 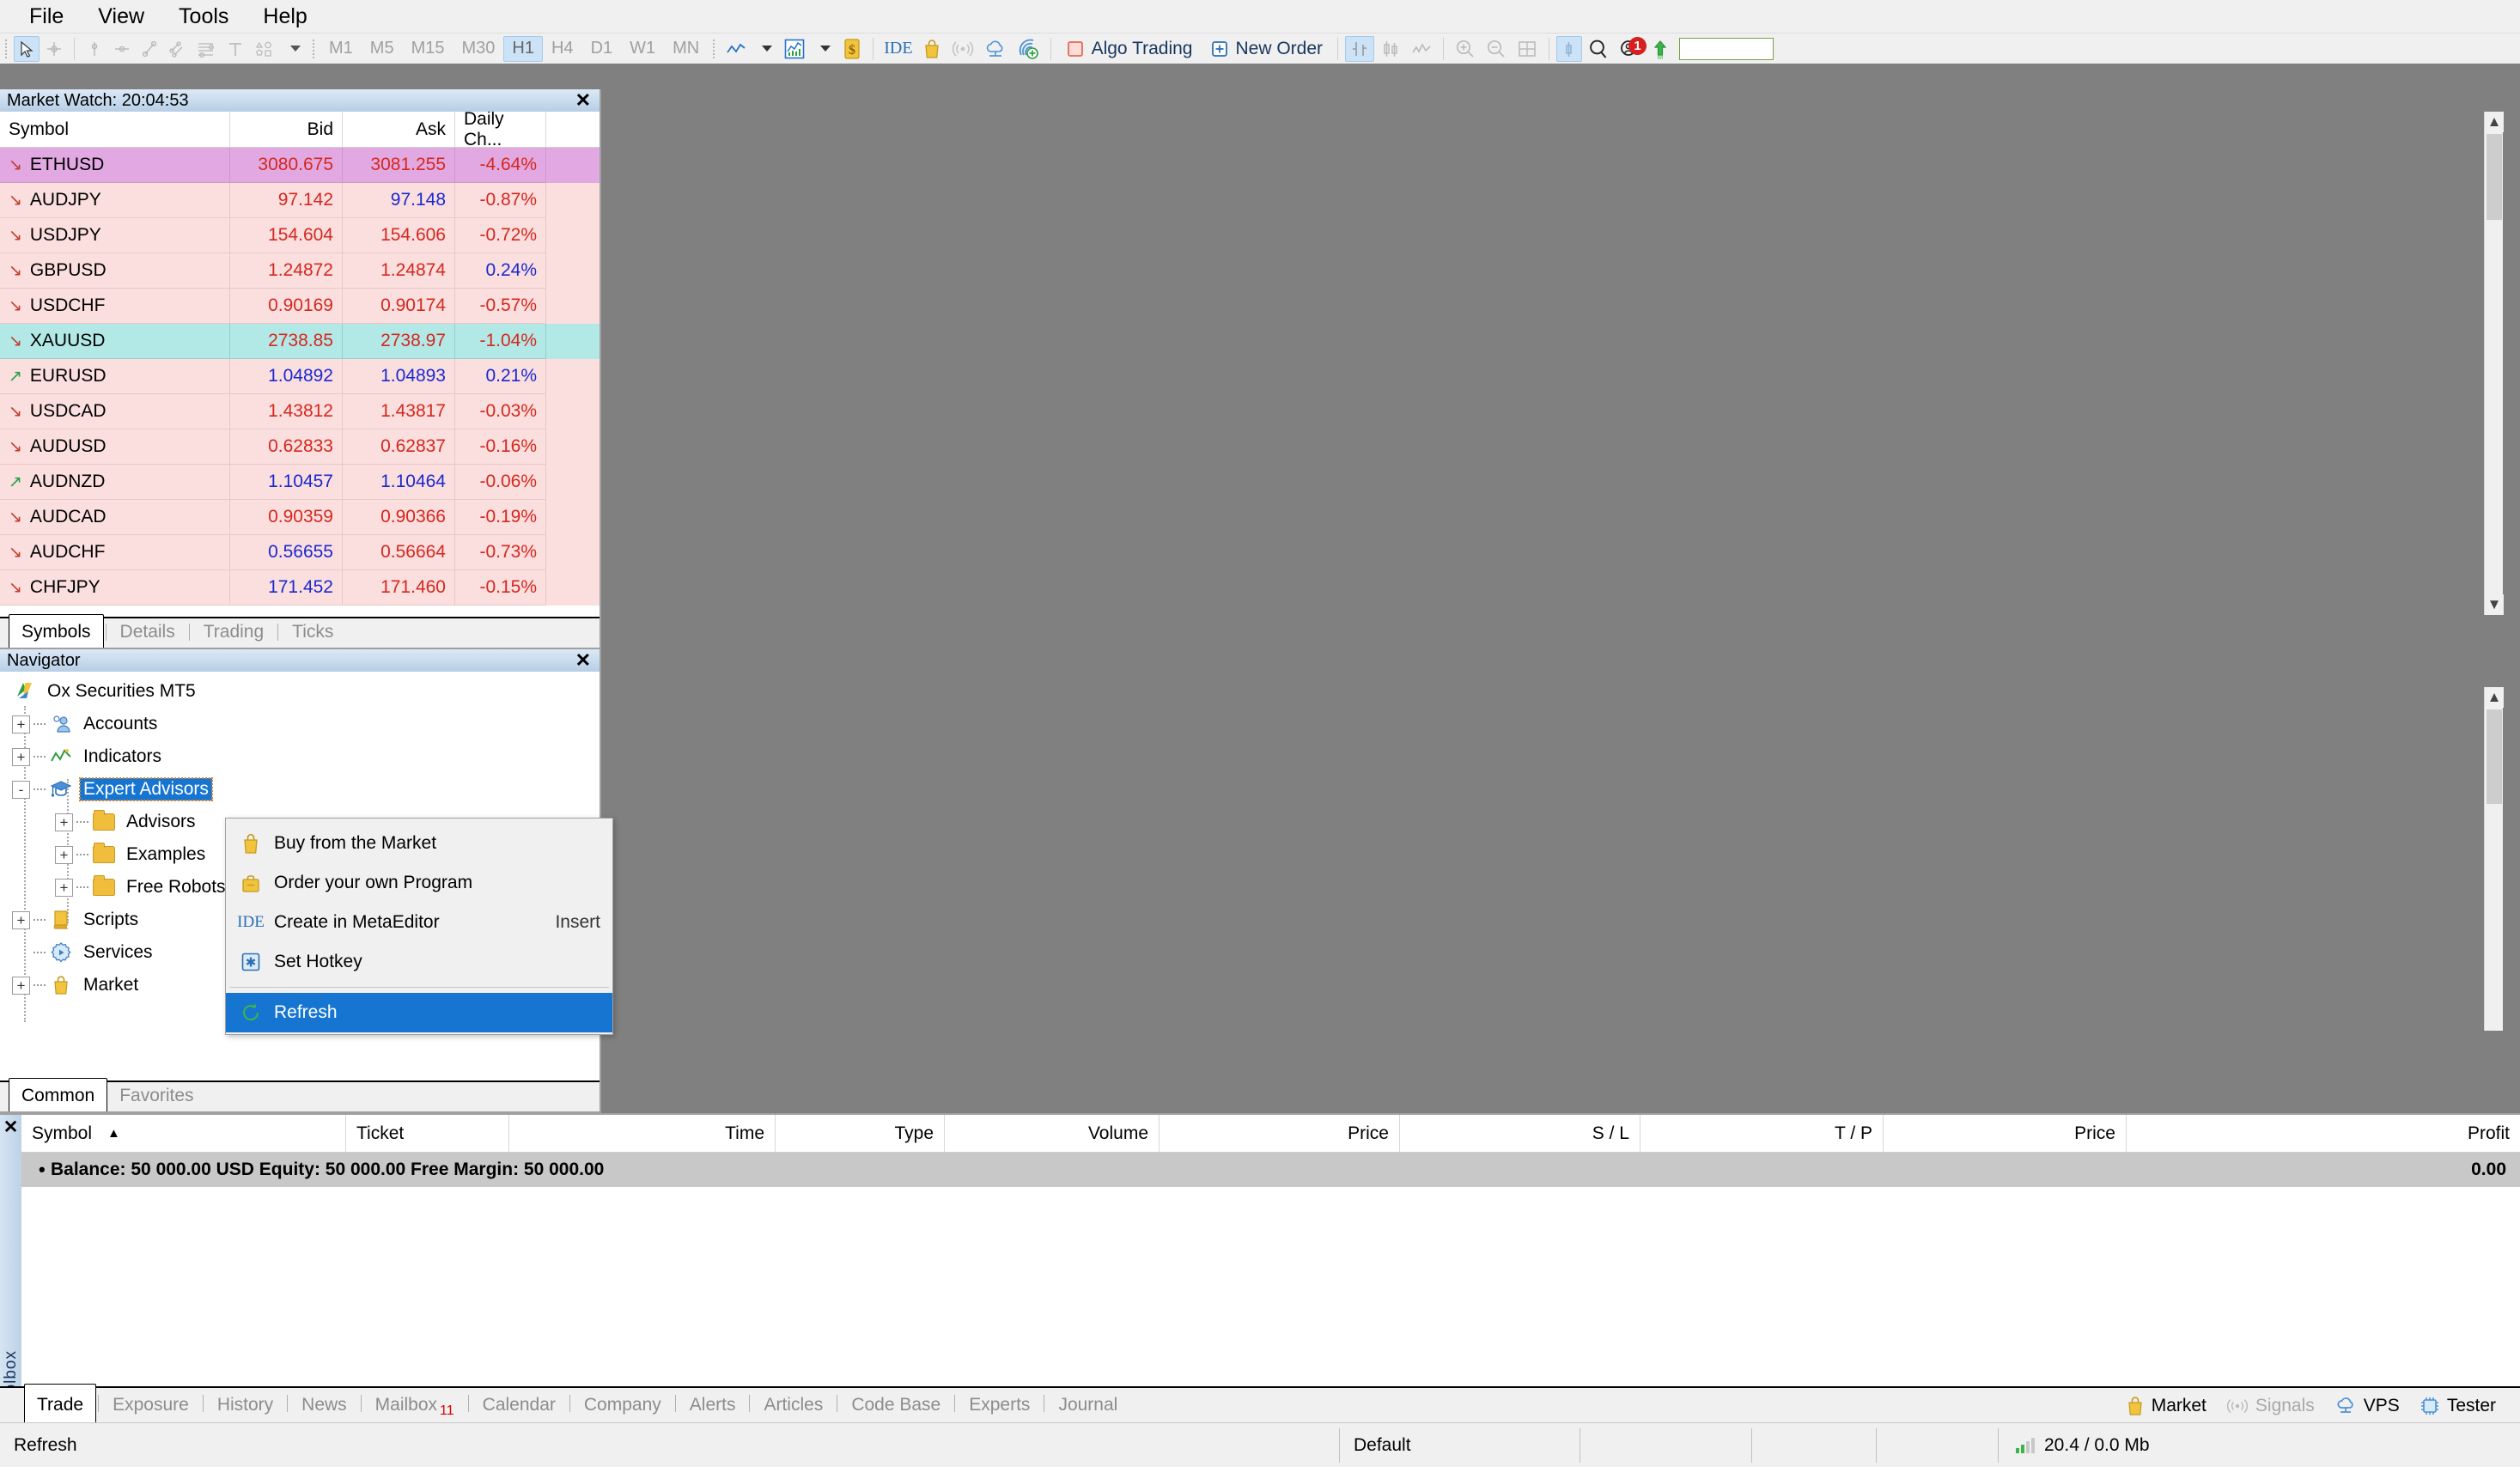 I want to click on column-header-volume: Volume, so click(x=1053, y=1133).